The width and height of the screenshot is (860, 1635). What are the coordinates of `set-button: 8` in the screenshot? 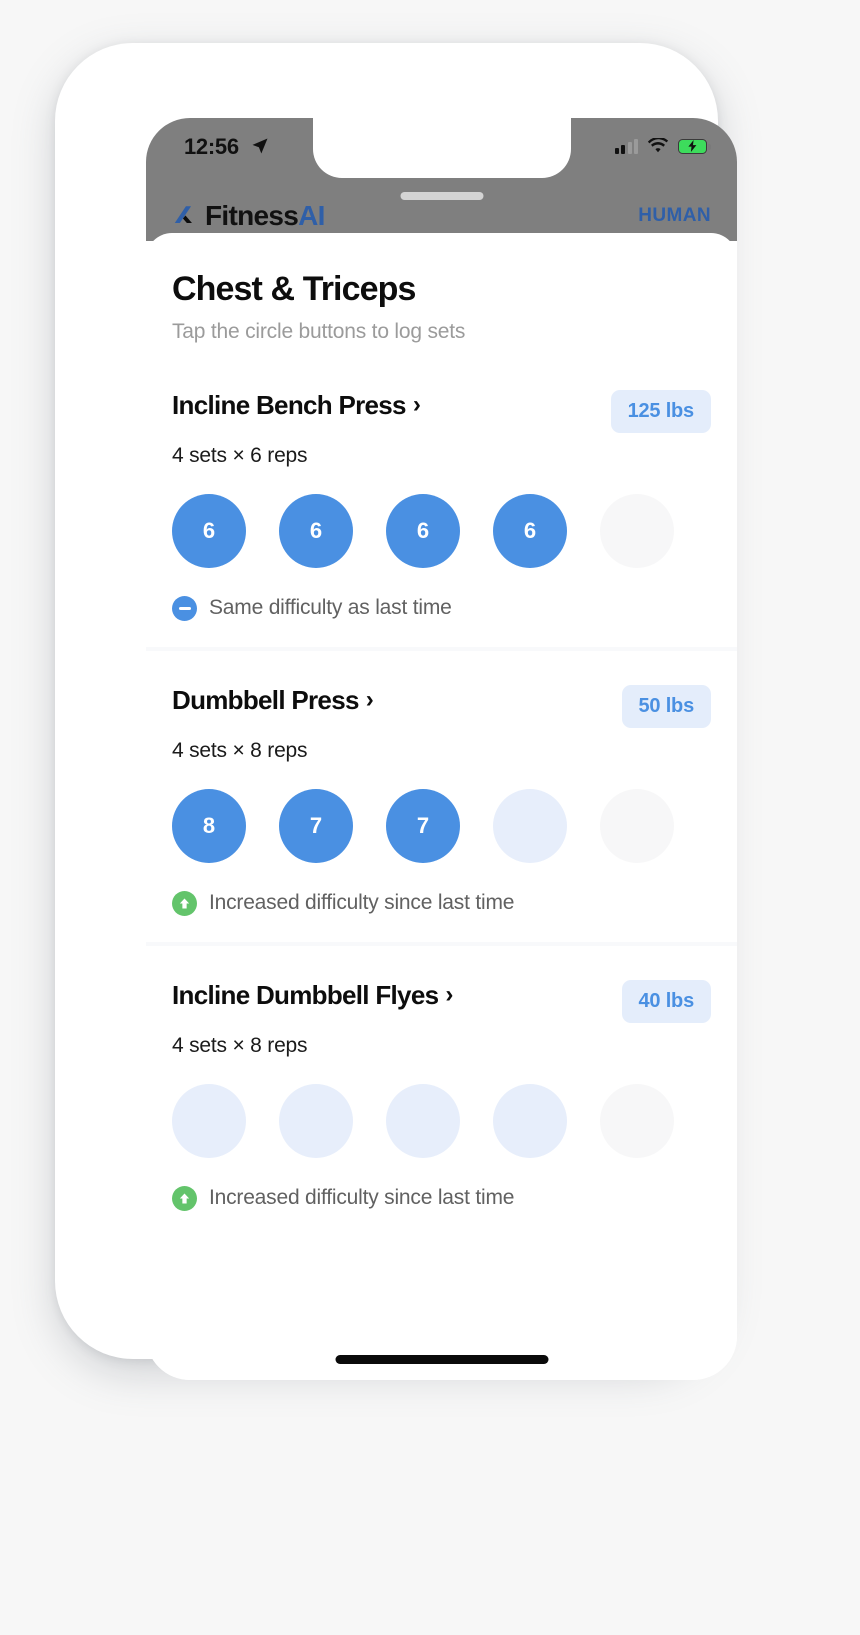 It's located at (209, 825).